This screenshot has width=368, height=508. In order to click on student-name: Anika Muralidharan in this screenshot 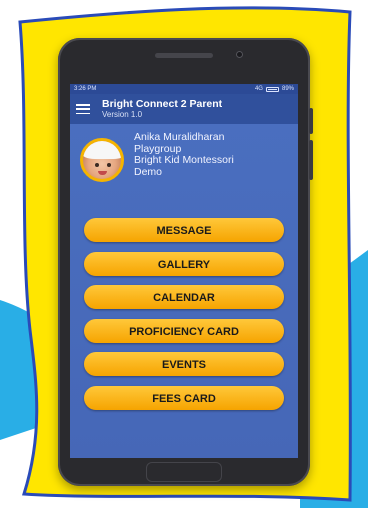, I will do `click(179, 137)`.